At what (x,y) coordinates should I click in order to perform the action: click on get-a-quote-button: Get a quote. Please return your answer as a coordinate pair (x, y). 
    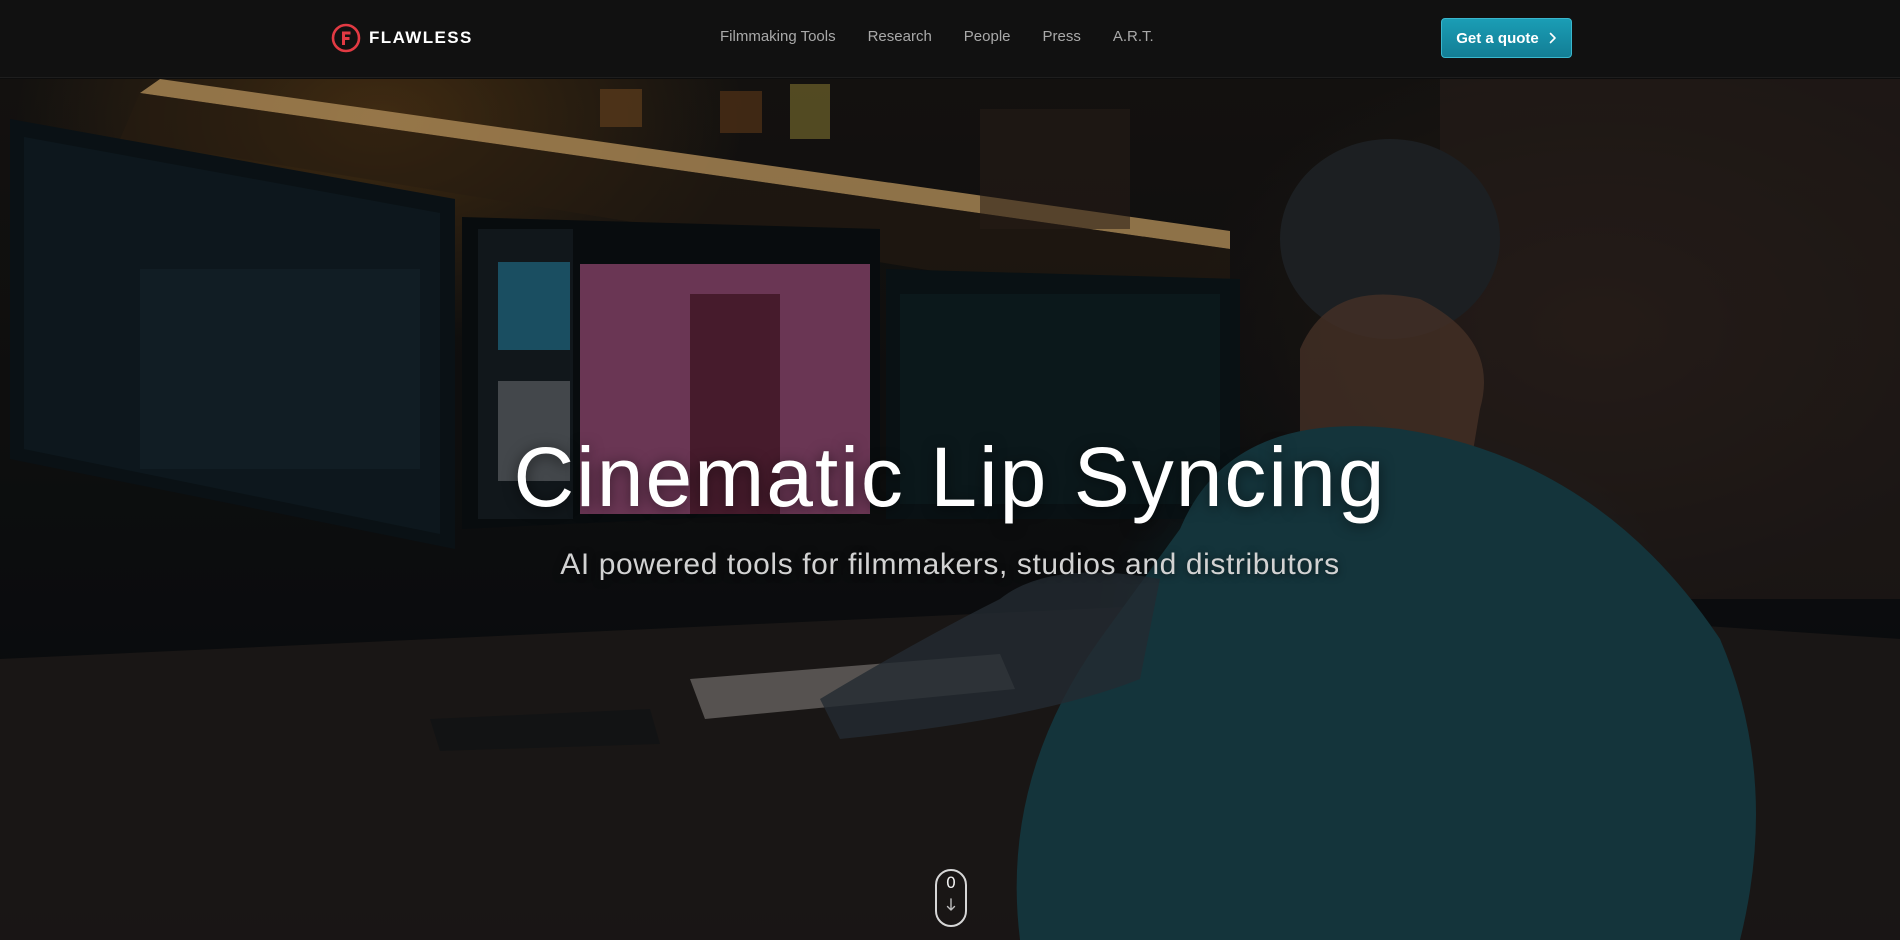
    Looking at the image, I should click on (1506, 38).